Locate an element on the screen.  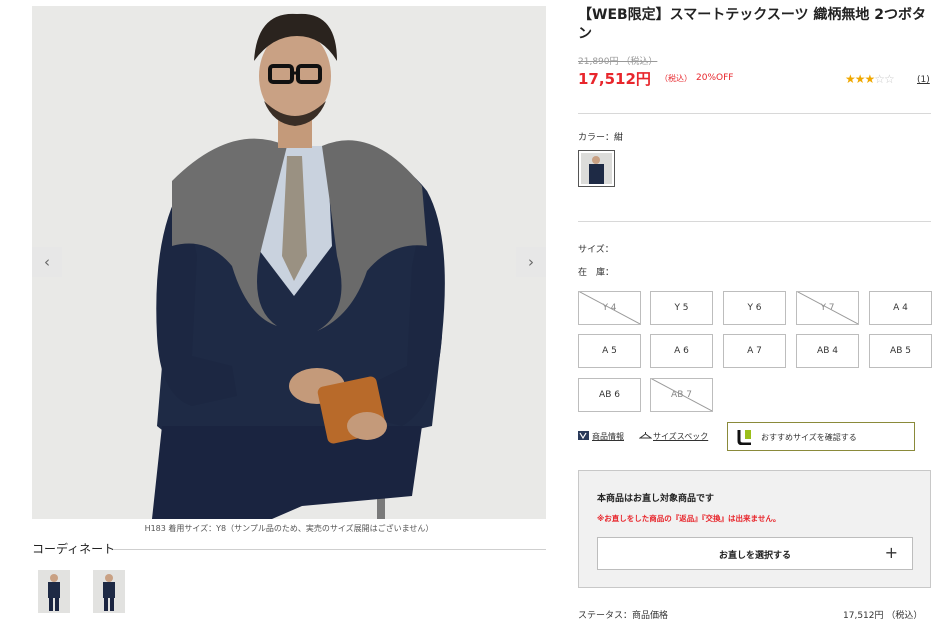
size-option-a7: A 7 is located at coordinates (754, 351).